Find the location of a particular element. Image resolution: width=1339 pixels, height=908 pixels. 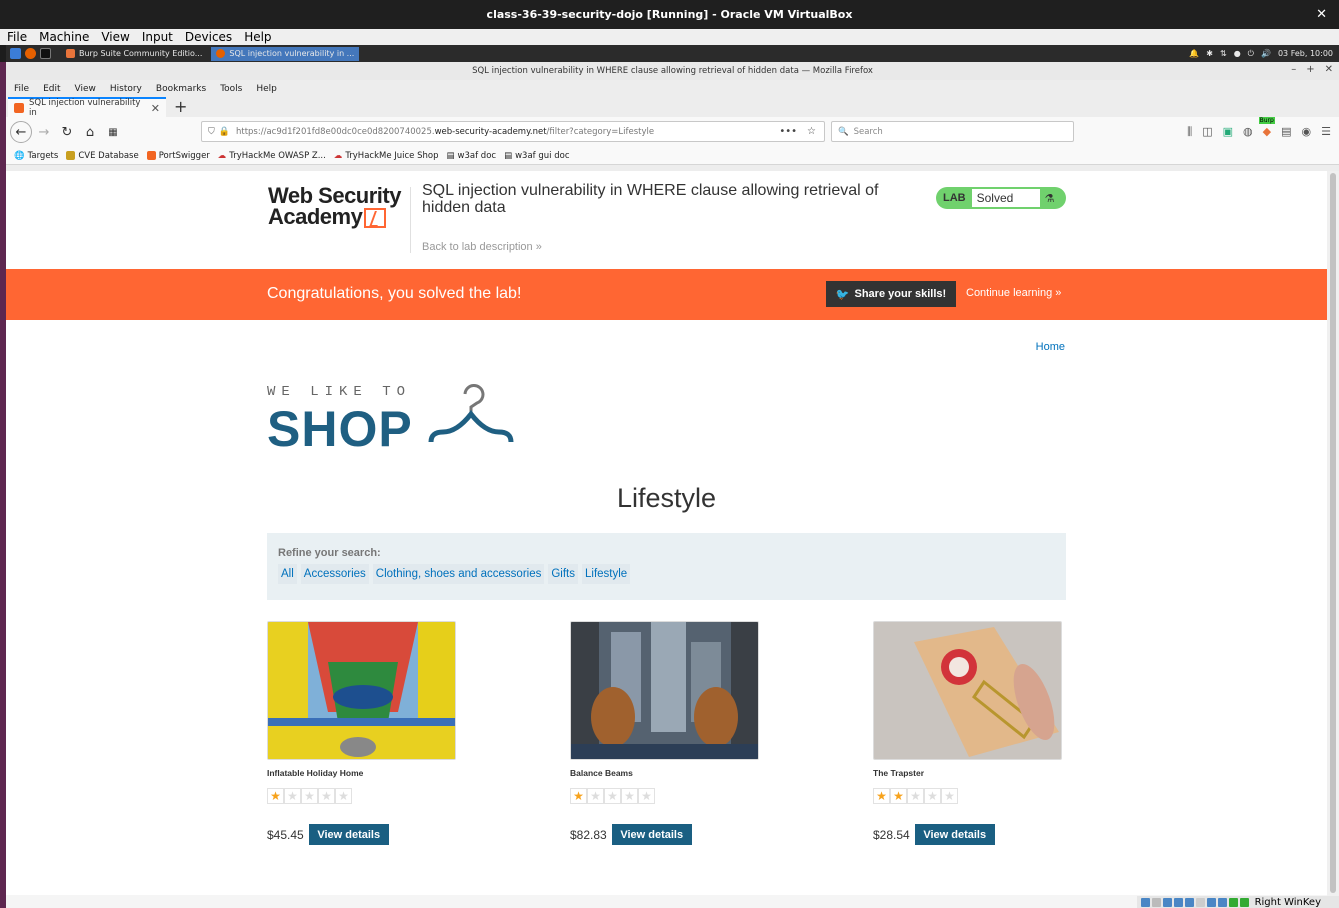

firefox-icon is located at coordinates (30, 53).